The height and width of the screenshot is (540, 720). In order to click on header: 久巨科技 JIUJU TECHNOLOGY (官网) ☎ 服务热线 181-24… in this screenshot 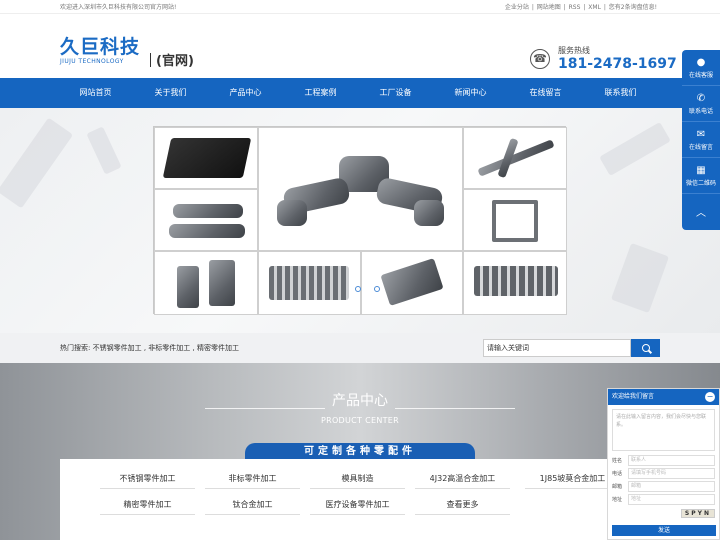, I will do `click(360, 46)`.